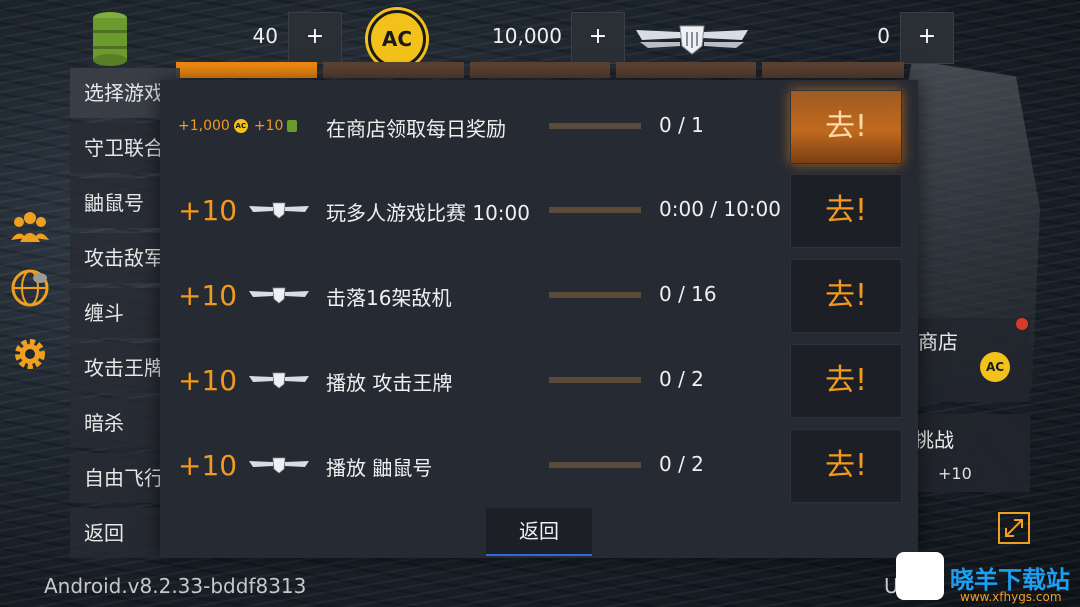 The image size is (1080, 607). Describe the element at coordinates (389, 383) in the screenshot. I see `task-text: 播放 攻击王牌` at that location.